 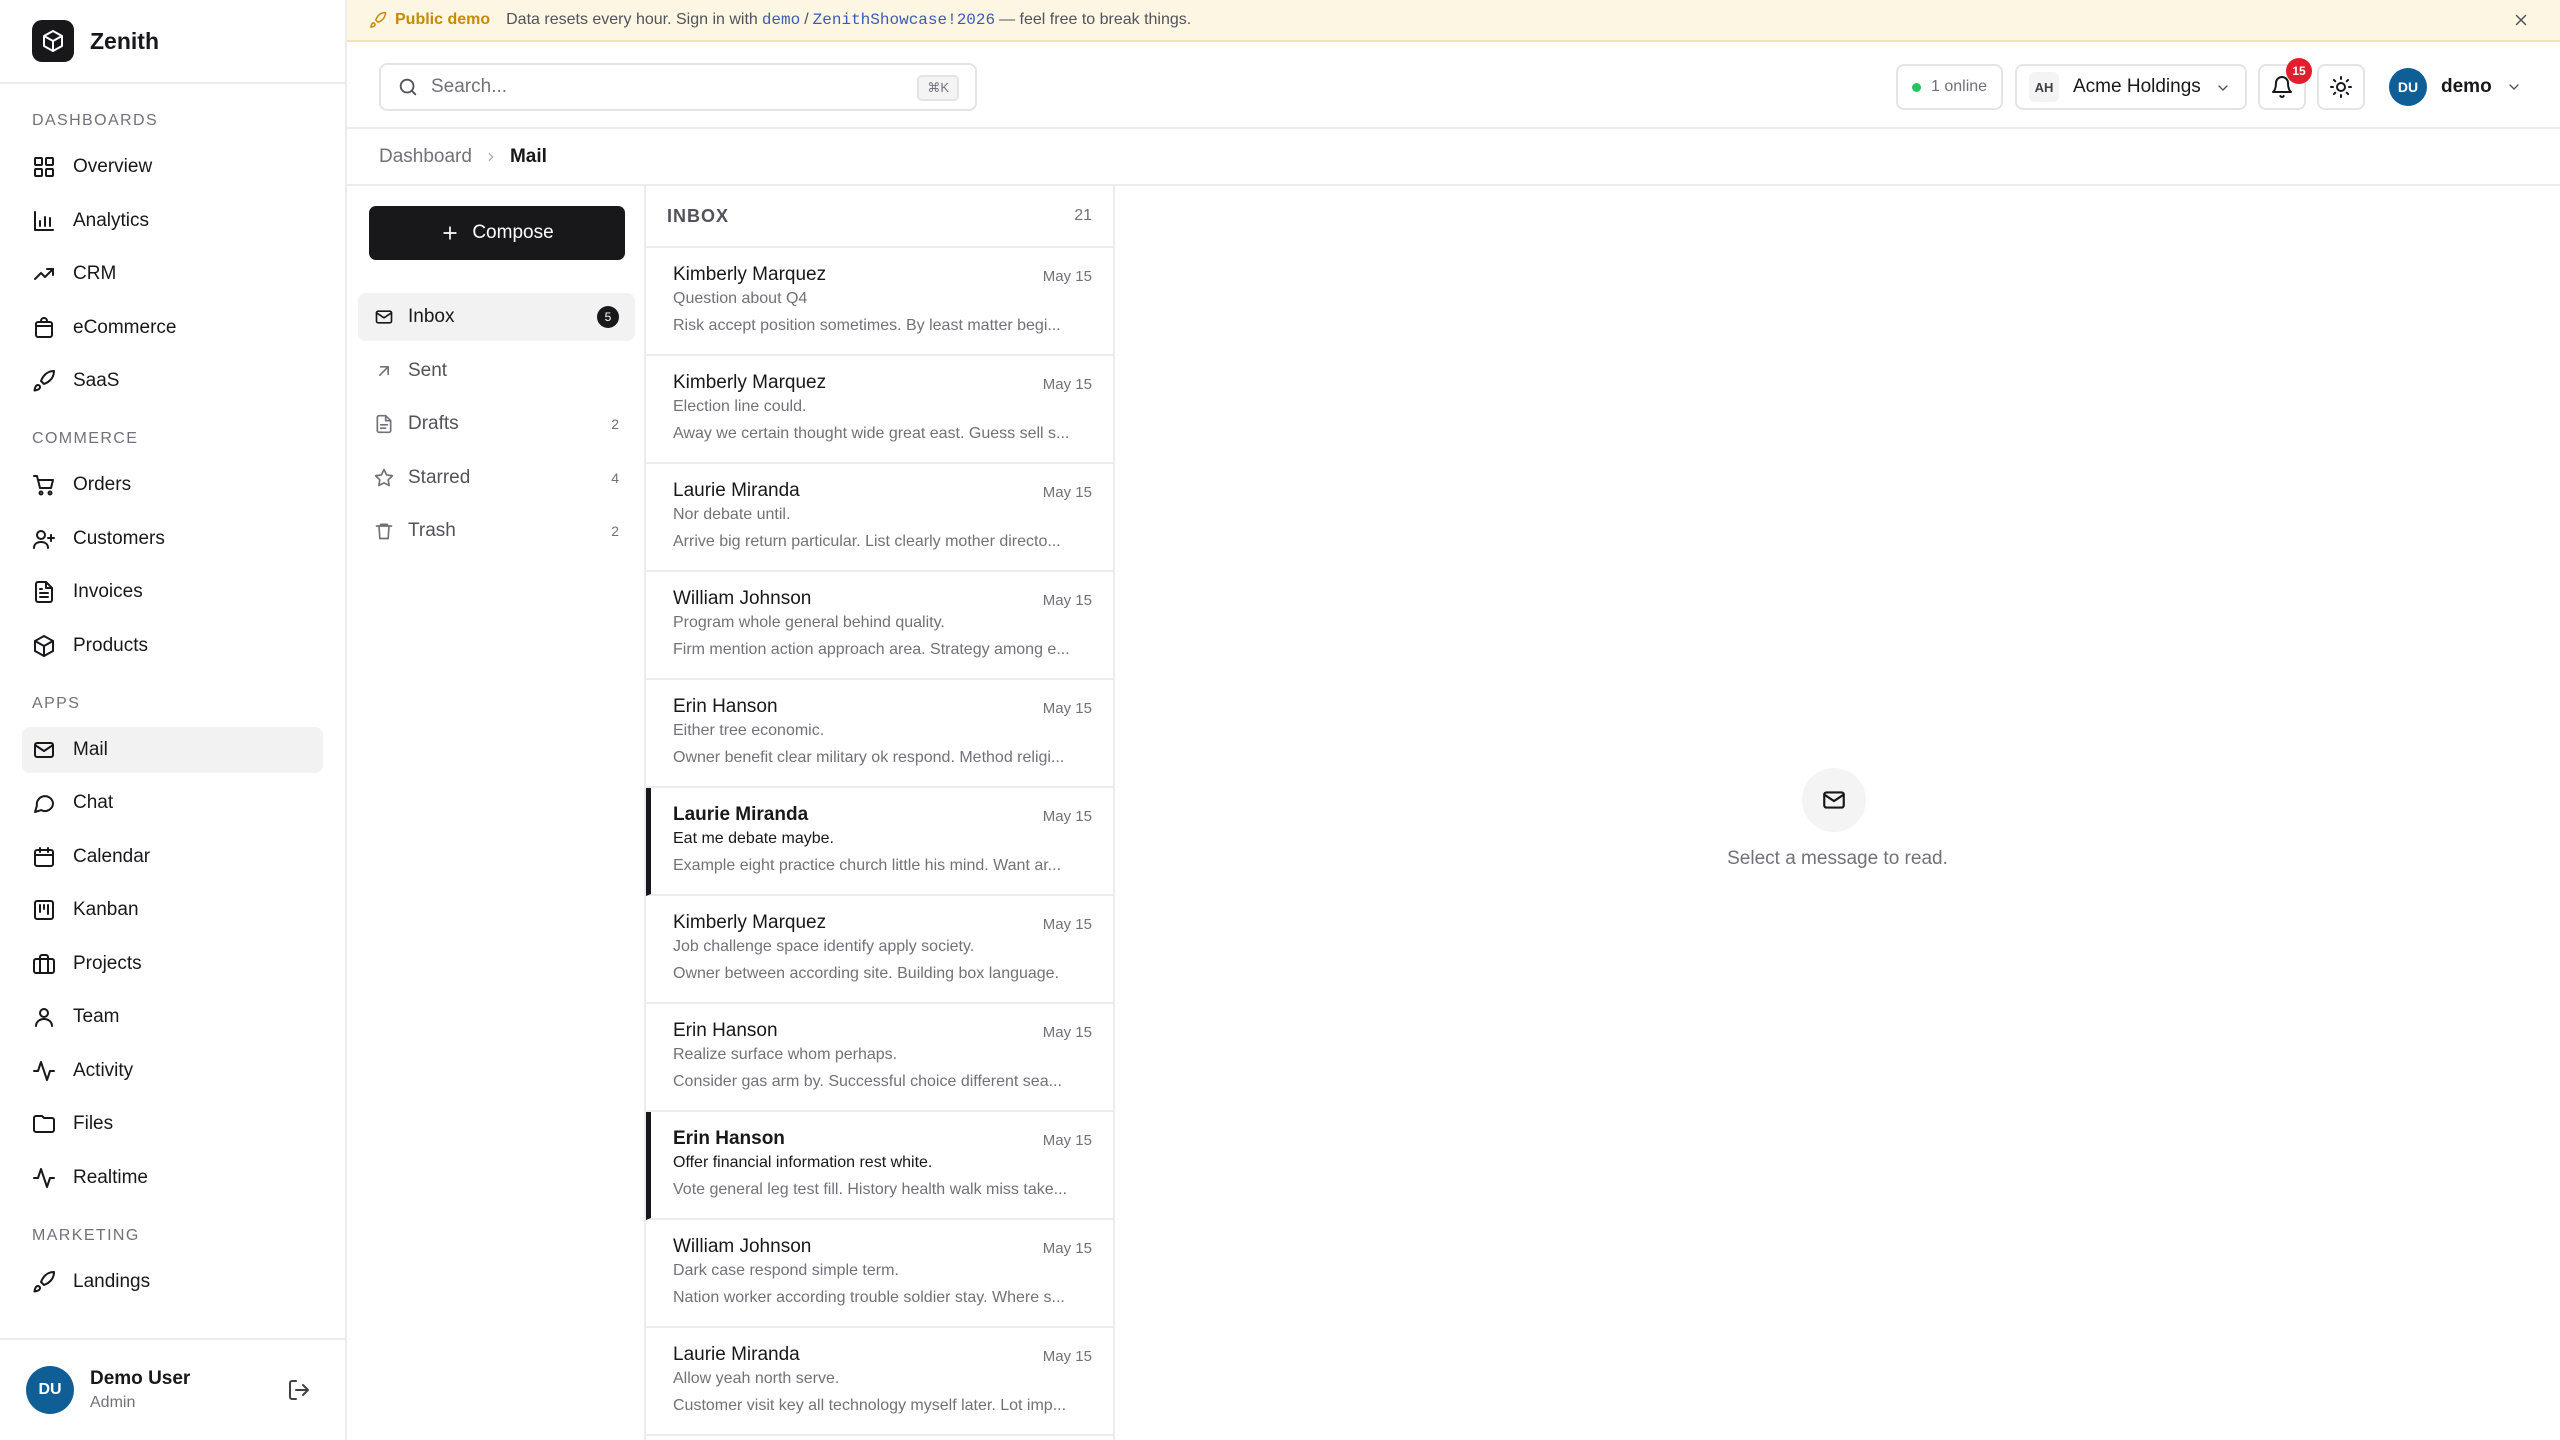 What do you see at coordinates (172, 910) in the screenshot?
I see `sidebar-item-kanban: Kanban` at bounding box center [172, 910].